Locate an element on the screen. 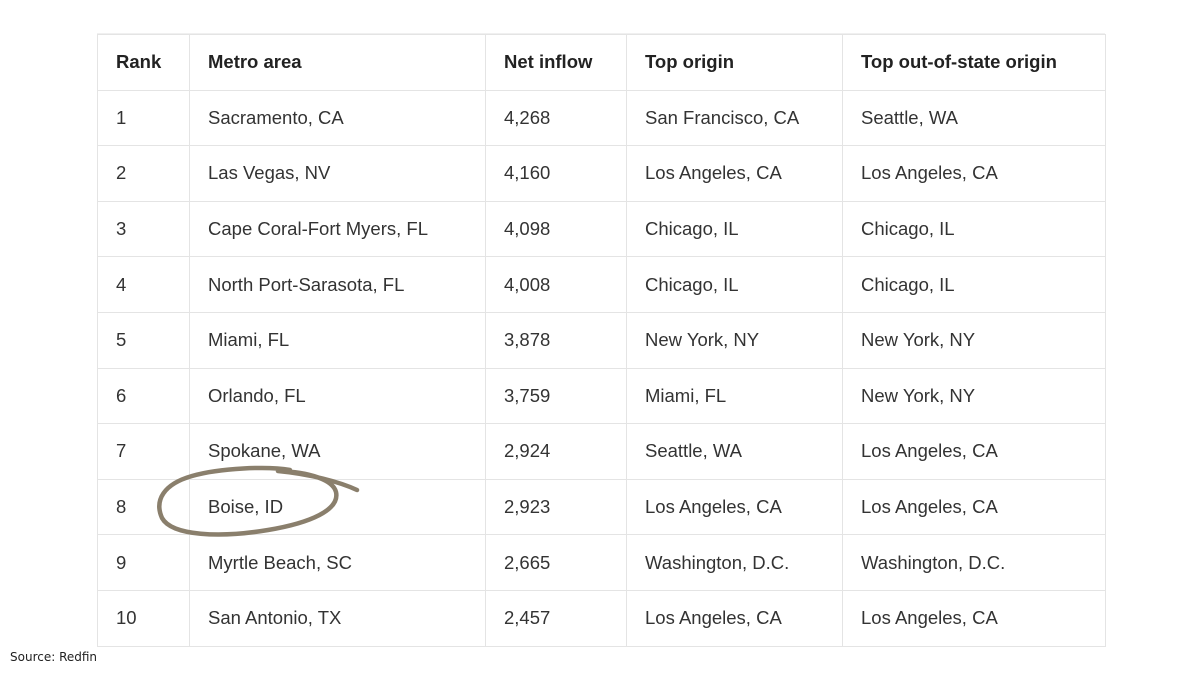 This screenshot has height=675, width=1200. cell-metro-area: Cape Coral-Fort Myers, FL is located at coordinates (337, 229).